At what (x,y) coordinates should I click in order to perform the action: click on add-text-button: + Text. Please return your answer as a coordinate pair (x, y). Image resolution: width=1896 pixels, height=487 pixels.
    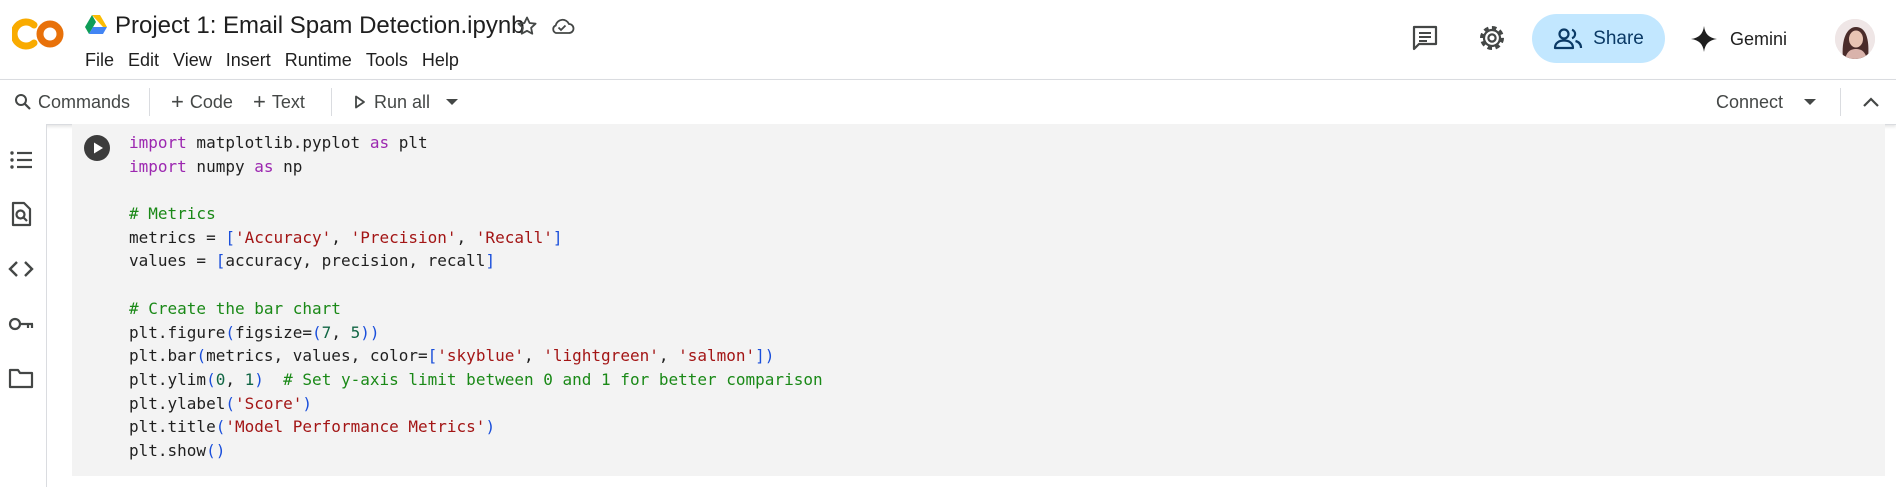
    Looking at the image, I should click on (279, 102).